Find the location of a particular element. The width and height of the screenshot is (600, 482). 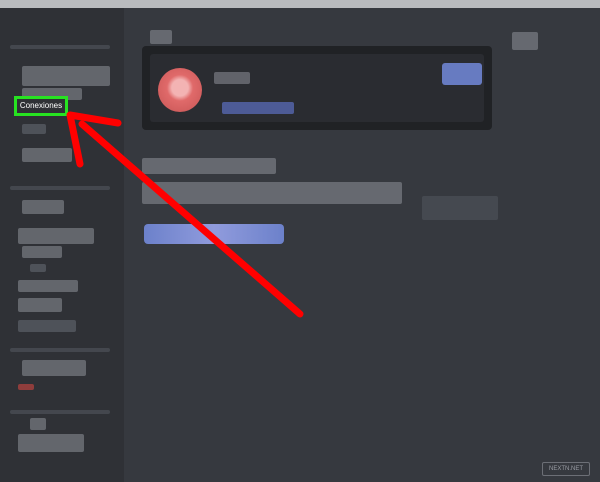

status-bar is located at coordinates (214, 234).